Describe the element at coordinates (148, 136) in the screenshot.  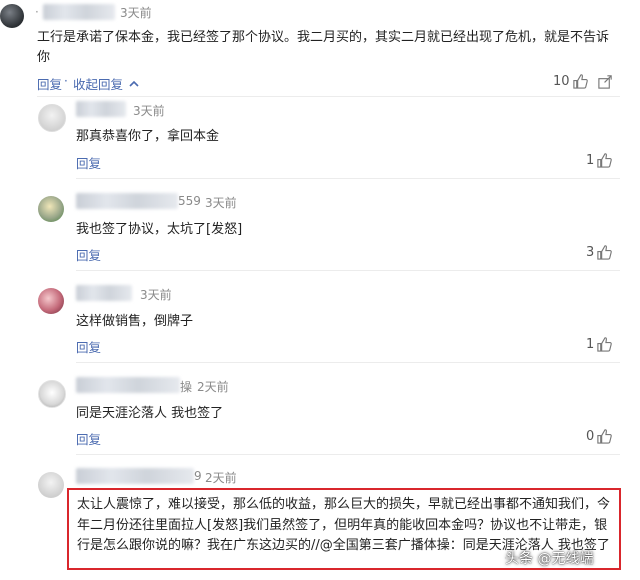
I see `reply-text: 那真恭喜你了，拿回本金` at that location.